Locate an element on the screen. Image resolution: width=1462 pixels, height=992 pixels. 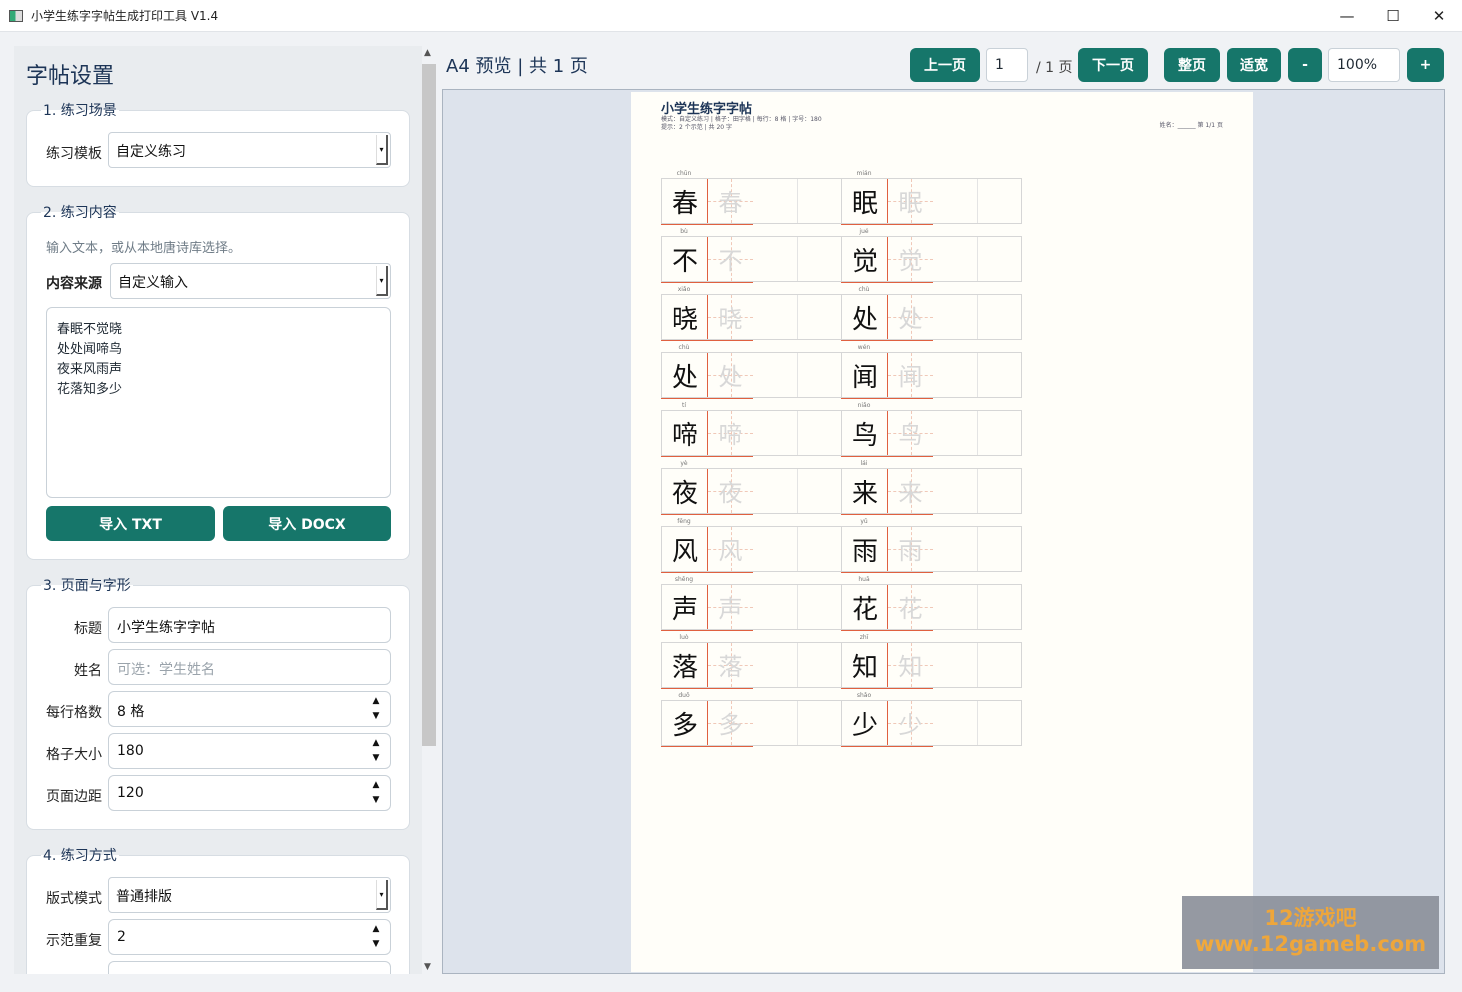
minimize-button: — is located at coordinates (1347, 16).